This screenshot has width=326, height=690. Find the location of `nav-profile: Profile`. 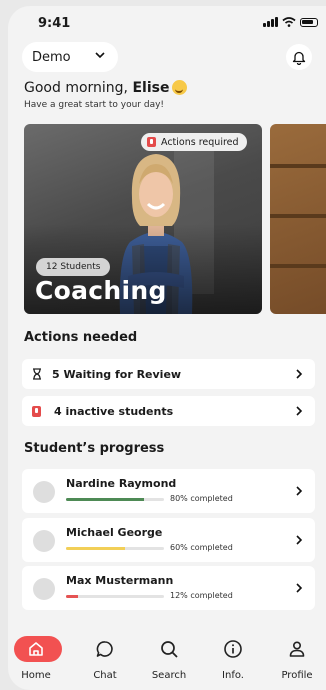

nav-profile: Profile is located at coordinates (297, 660).